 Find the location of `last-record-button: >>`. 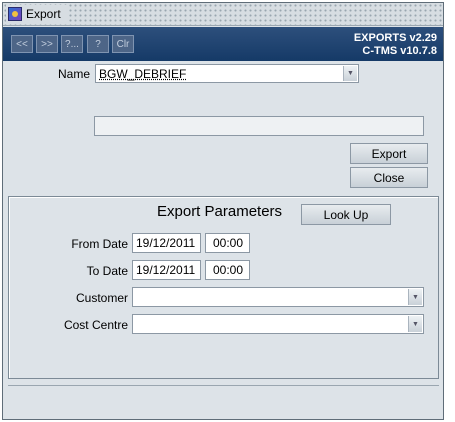

last-record-button: >> is located at coordinates (47, 44).